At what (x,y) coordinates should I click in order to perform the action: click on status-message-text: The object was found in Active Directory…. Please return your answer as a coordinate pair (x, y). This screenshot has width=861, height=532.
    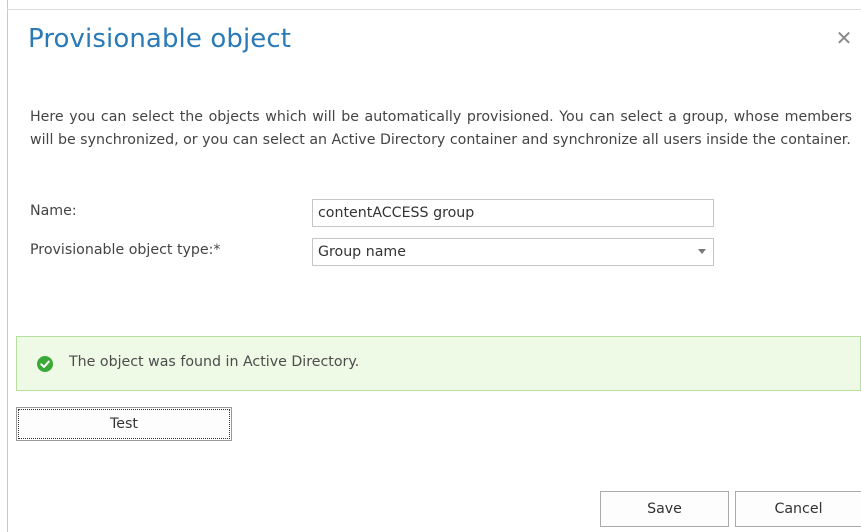
    Looking at the image, I should click on (214, 362).